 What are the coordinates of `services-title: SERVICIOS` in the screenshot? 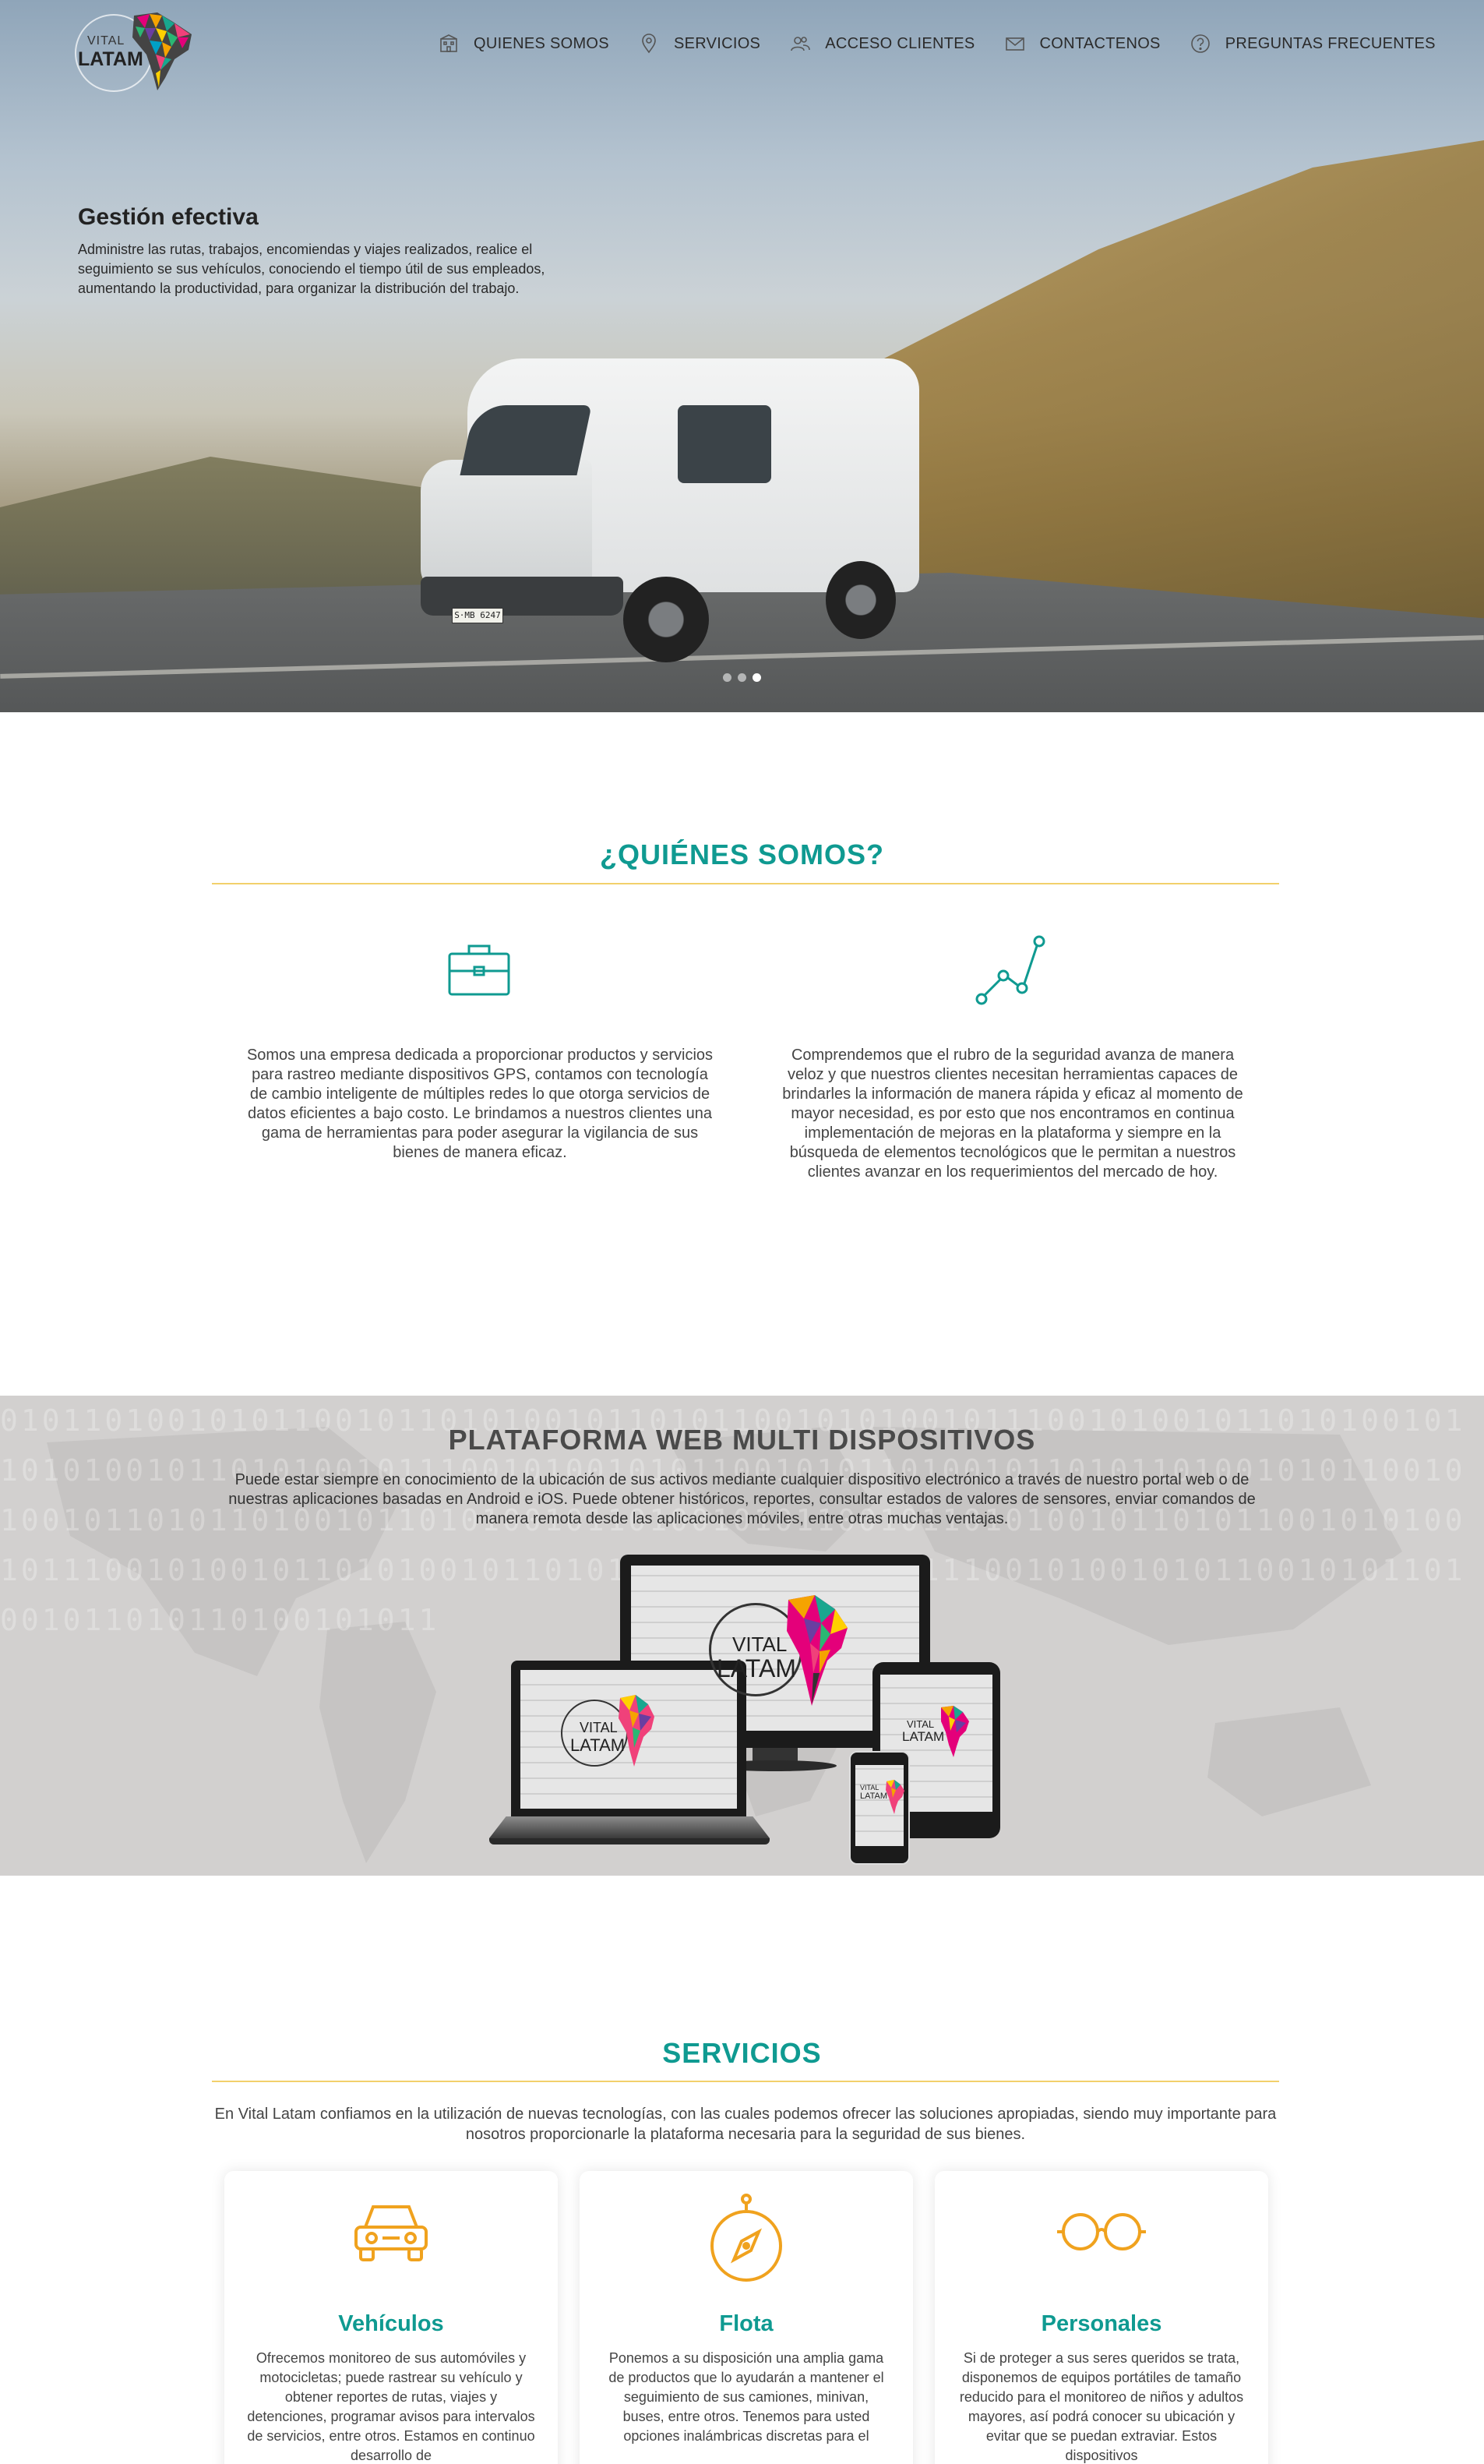 It's located at (742, 2053).